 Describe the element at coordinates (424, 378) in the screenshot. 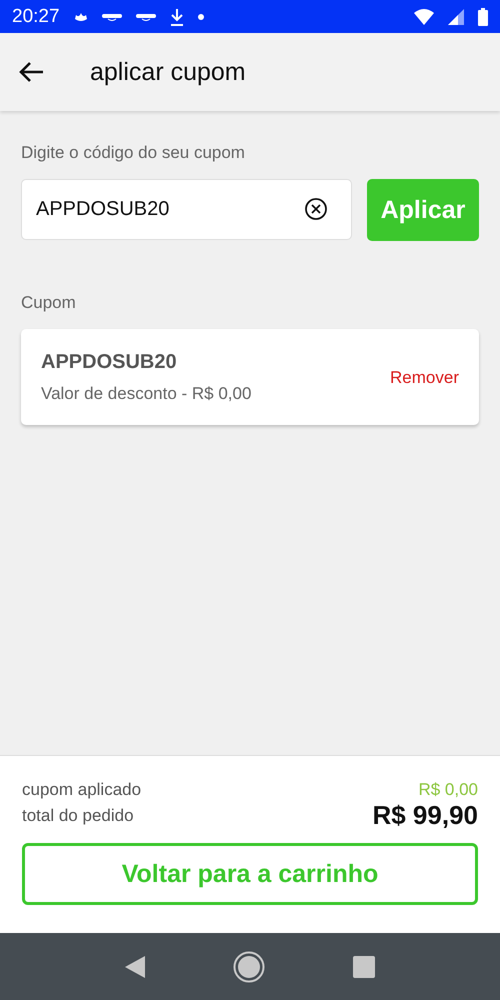

I see `remove-link: Remover` at that location.